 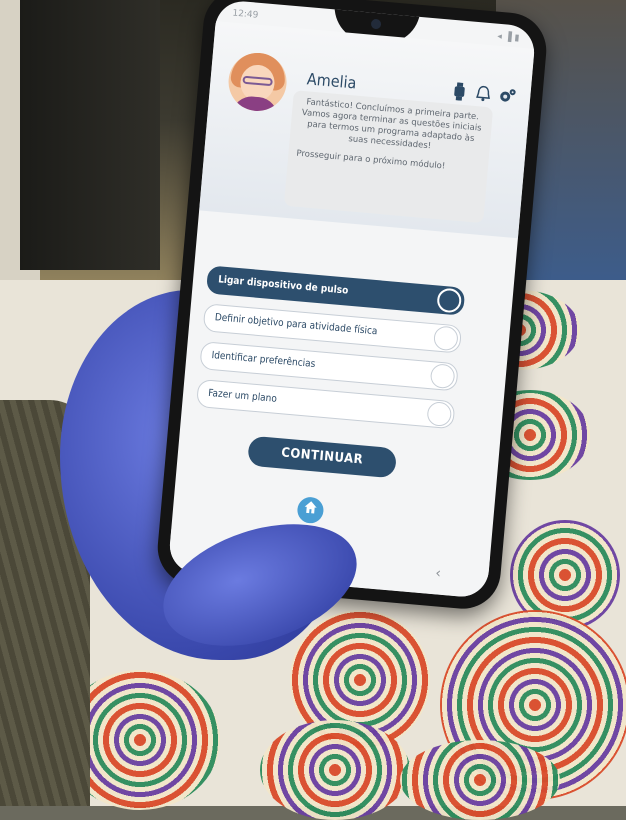 I want to click on step-label: Definir objetivo para atividade física, so click(x=296, y=325).